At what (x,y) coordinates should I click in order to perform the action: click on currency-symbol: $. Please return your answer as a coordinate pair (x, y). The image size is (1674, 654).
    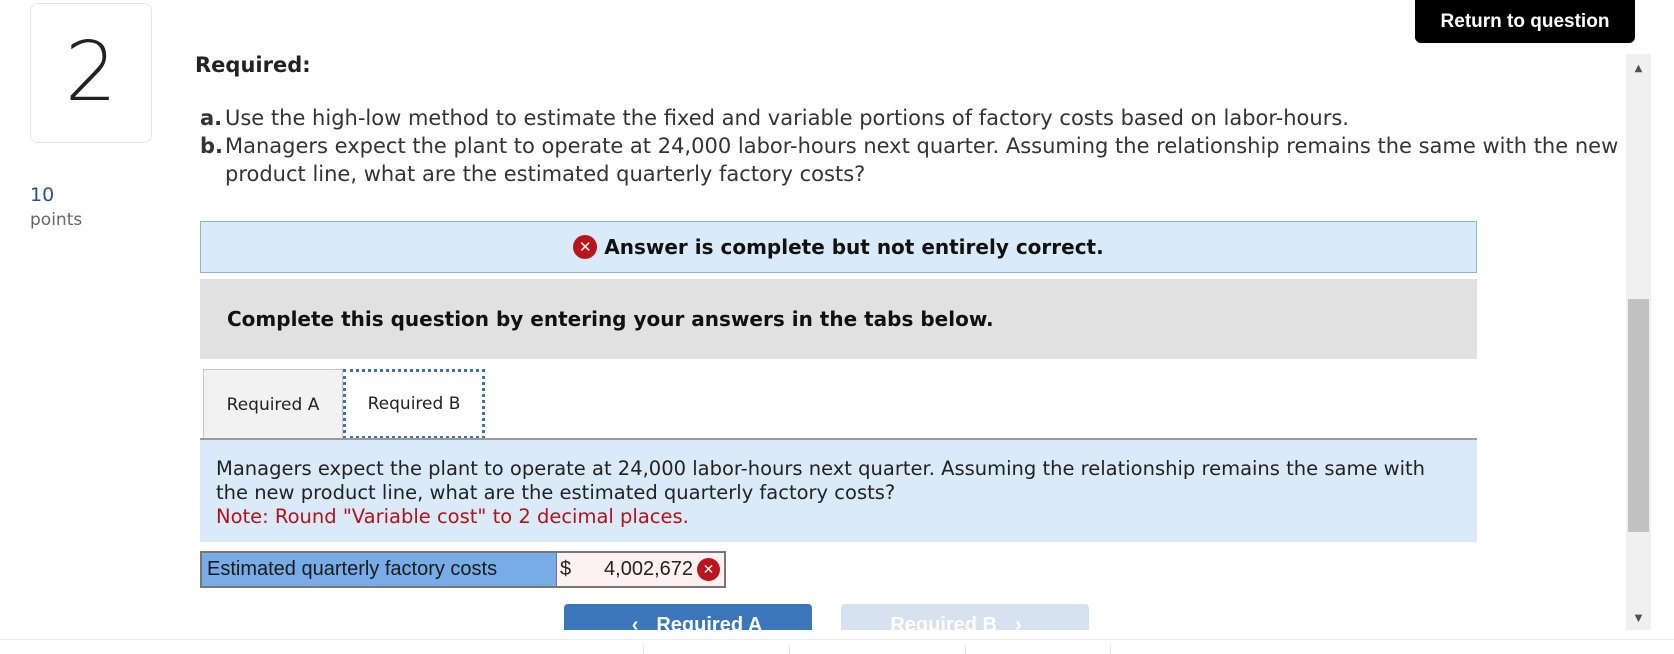
    Looking at the image, I should click on (566, 569).